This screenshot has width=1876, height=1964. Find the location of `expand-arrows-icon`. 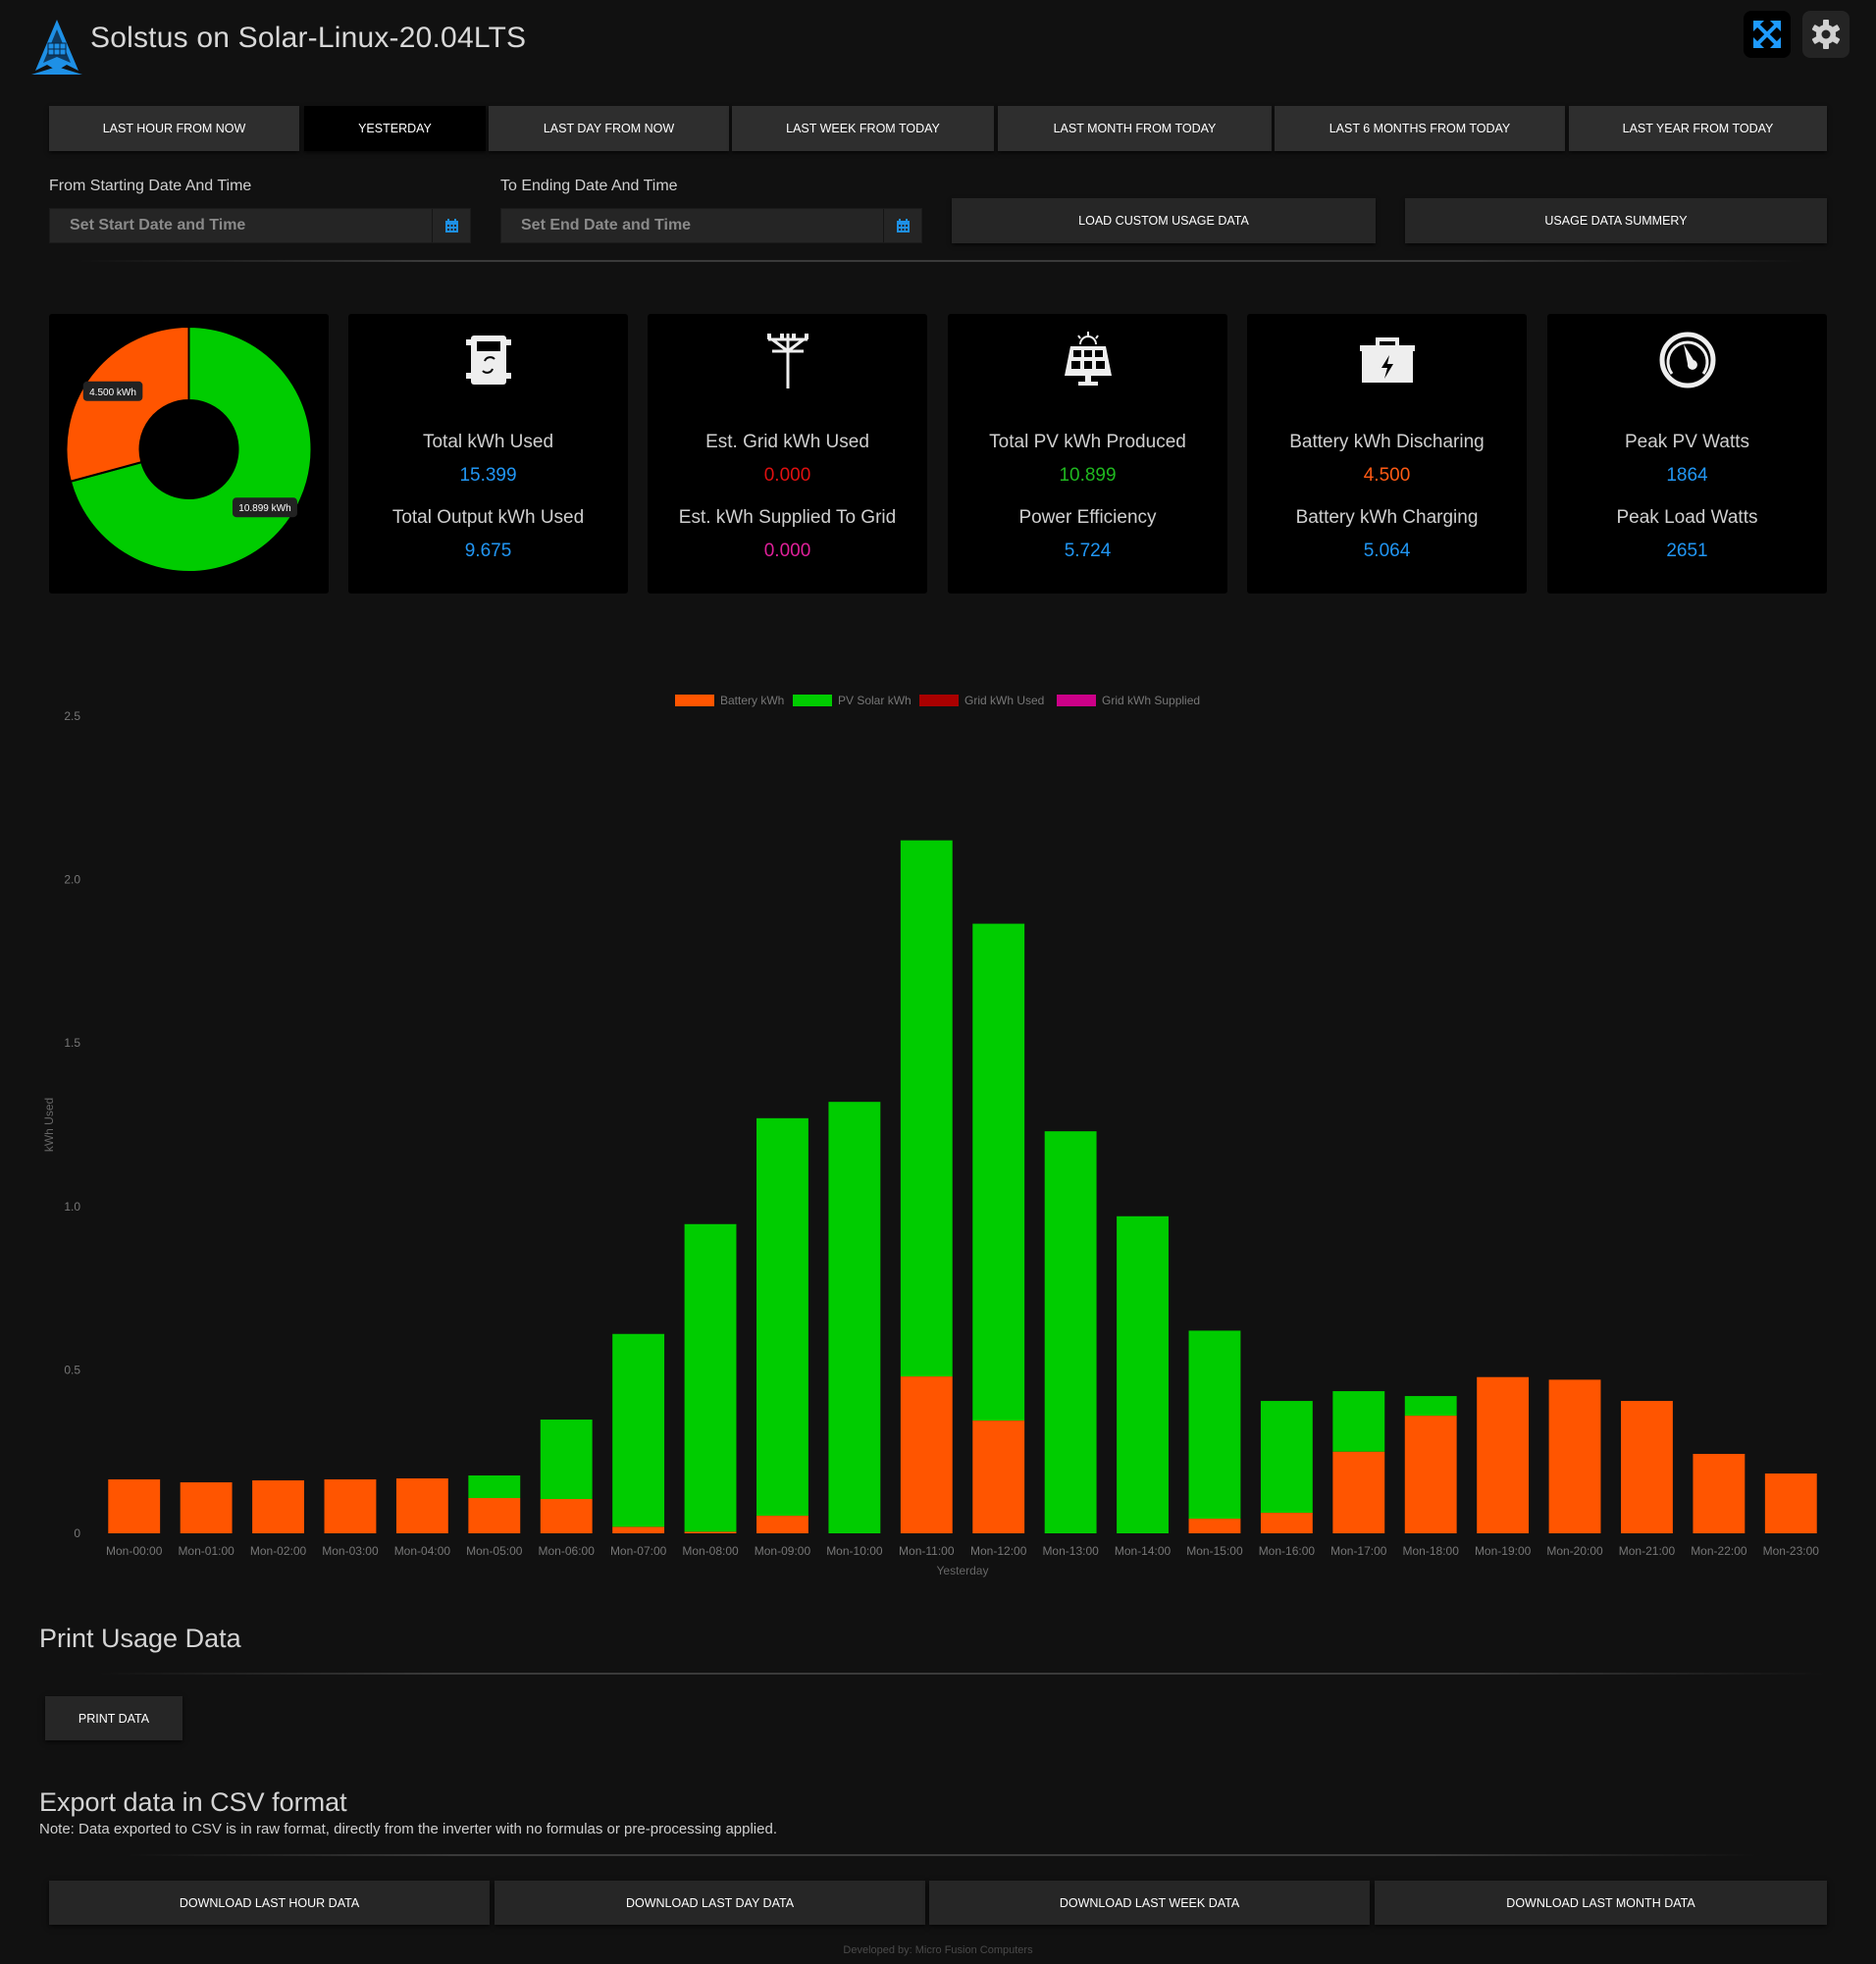

expand-arrows-icon is located at coordinates (1767, 34).